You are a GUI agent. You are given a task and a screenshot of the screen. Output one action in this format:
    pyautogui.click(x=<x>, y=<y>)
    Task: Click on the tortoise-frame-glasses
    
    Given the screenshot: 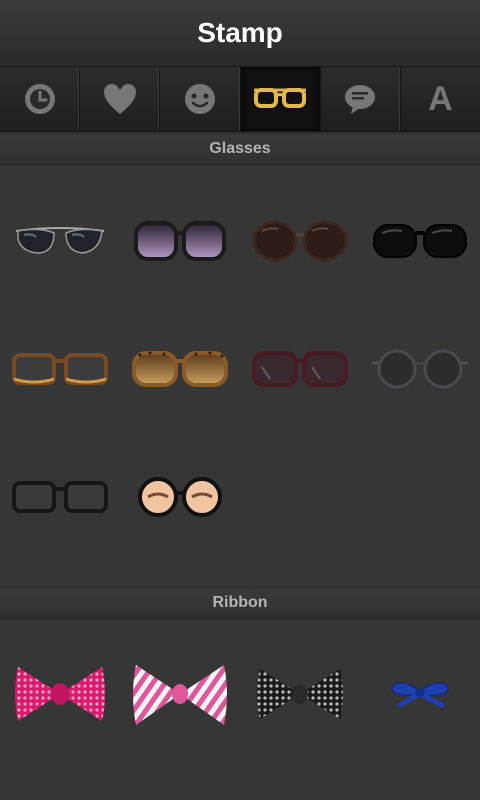 What is the action you would take?
    pyautogui.click(x=60, y=369)
    